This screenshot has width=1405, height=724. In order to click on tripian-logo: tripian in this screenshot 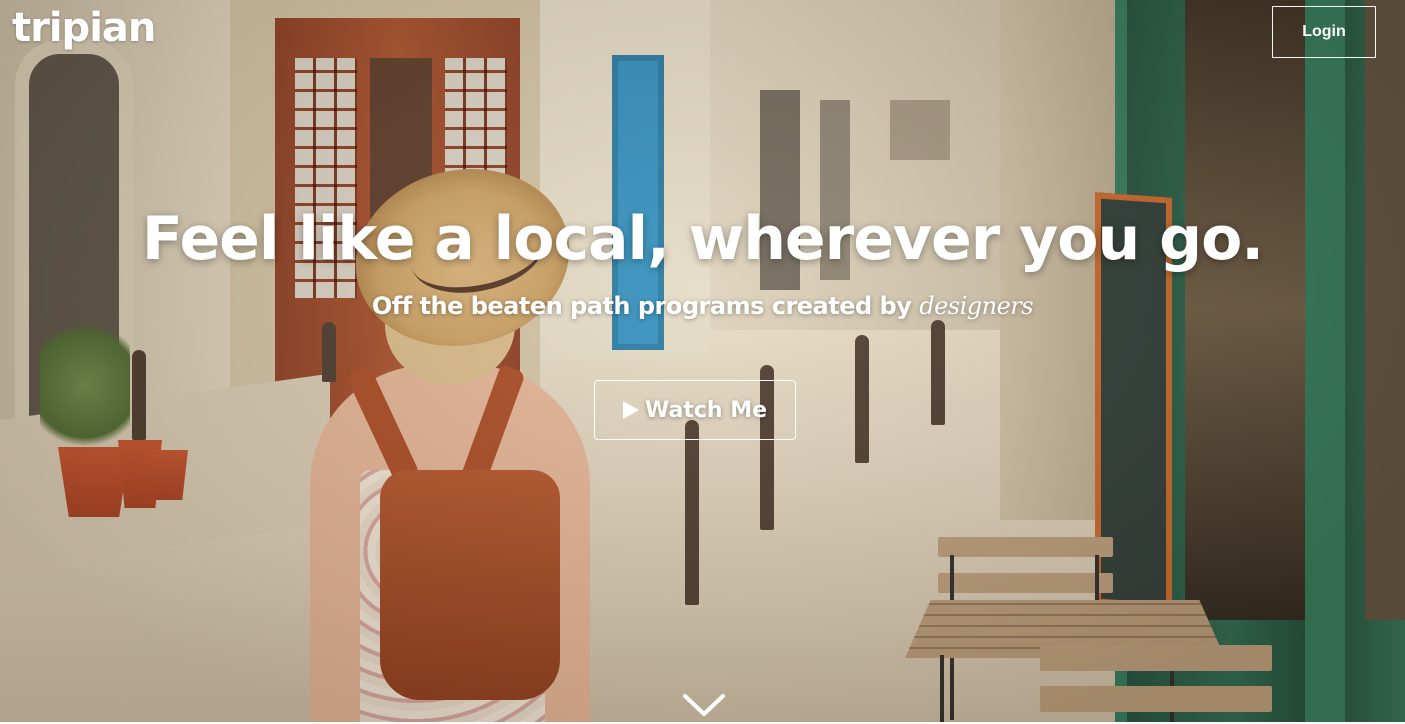, I will do `click(84, 28)`.